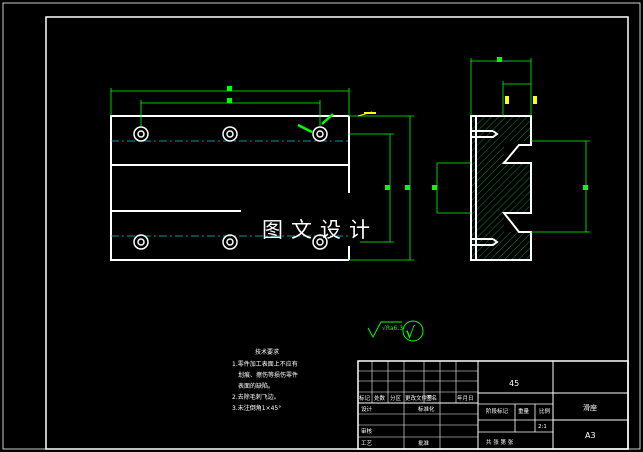  I want to click on svg-text: 标记, so click(365, 398).